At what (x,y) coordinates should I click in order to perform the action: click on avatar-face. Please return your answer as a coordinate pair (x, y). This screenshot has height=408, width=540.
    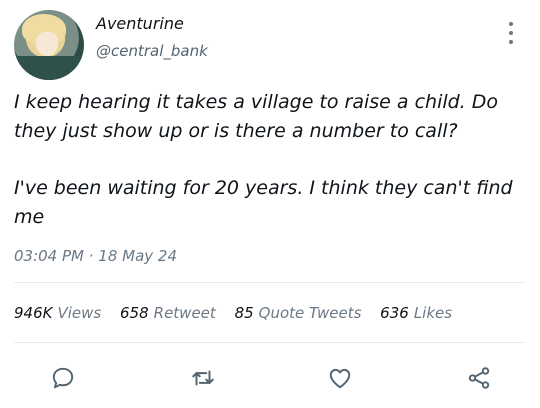
    Looking at the image, I should click on (47, 44).